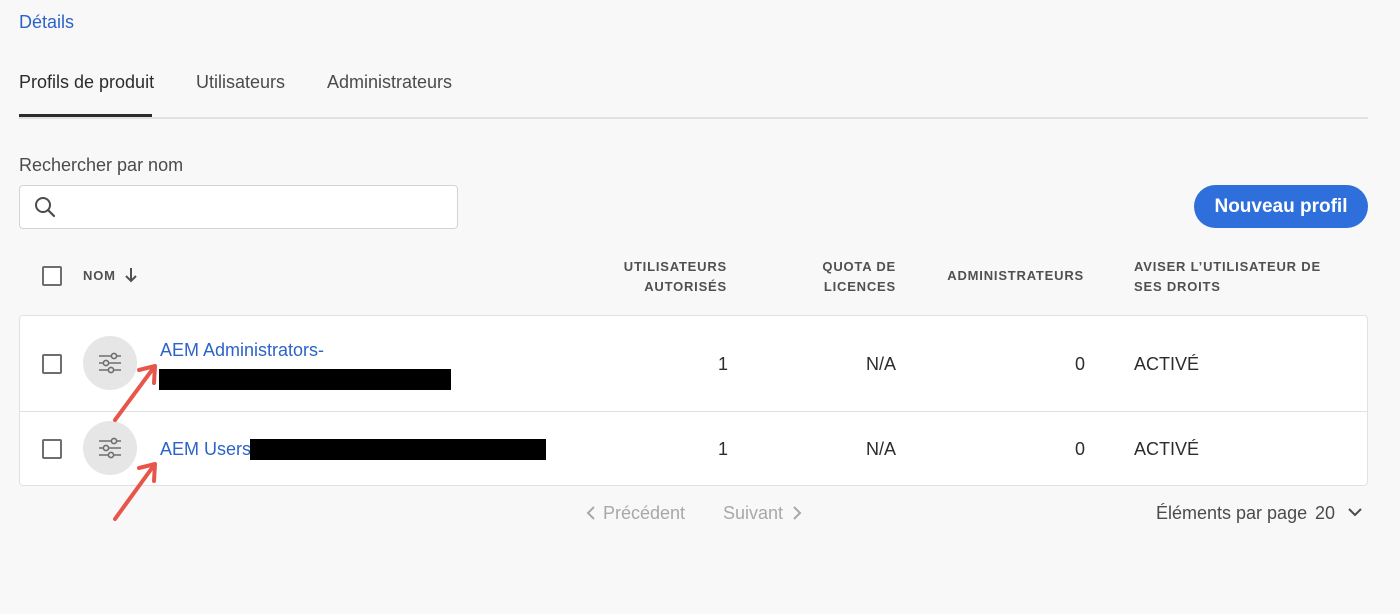 The image size is (1400, 614). What do you see at coordinates (86, 93) in the screenshot?
I see `tab-product-profiles: Profils de produit` at bounding box center [86, 93].